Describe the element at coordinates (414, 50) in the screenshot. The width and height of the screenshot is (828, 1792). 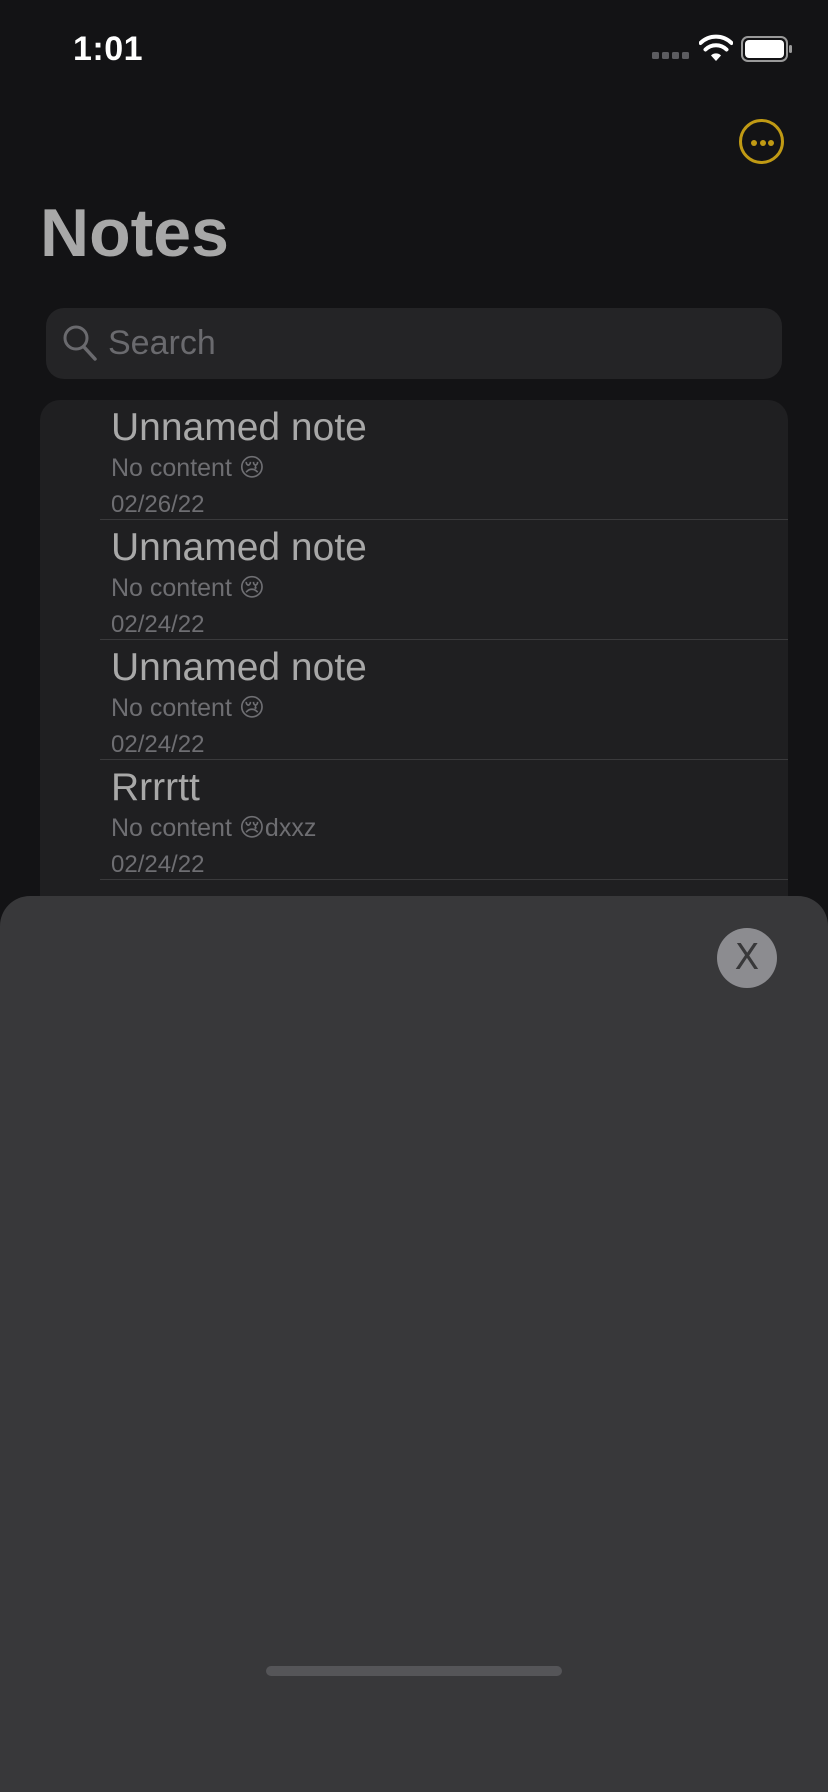
I see `status-bar: 1:01` at that location.